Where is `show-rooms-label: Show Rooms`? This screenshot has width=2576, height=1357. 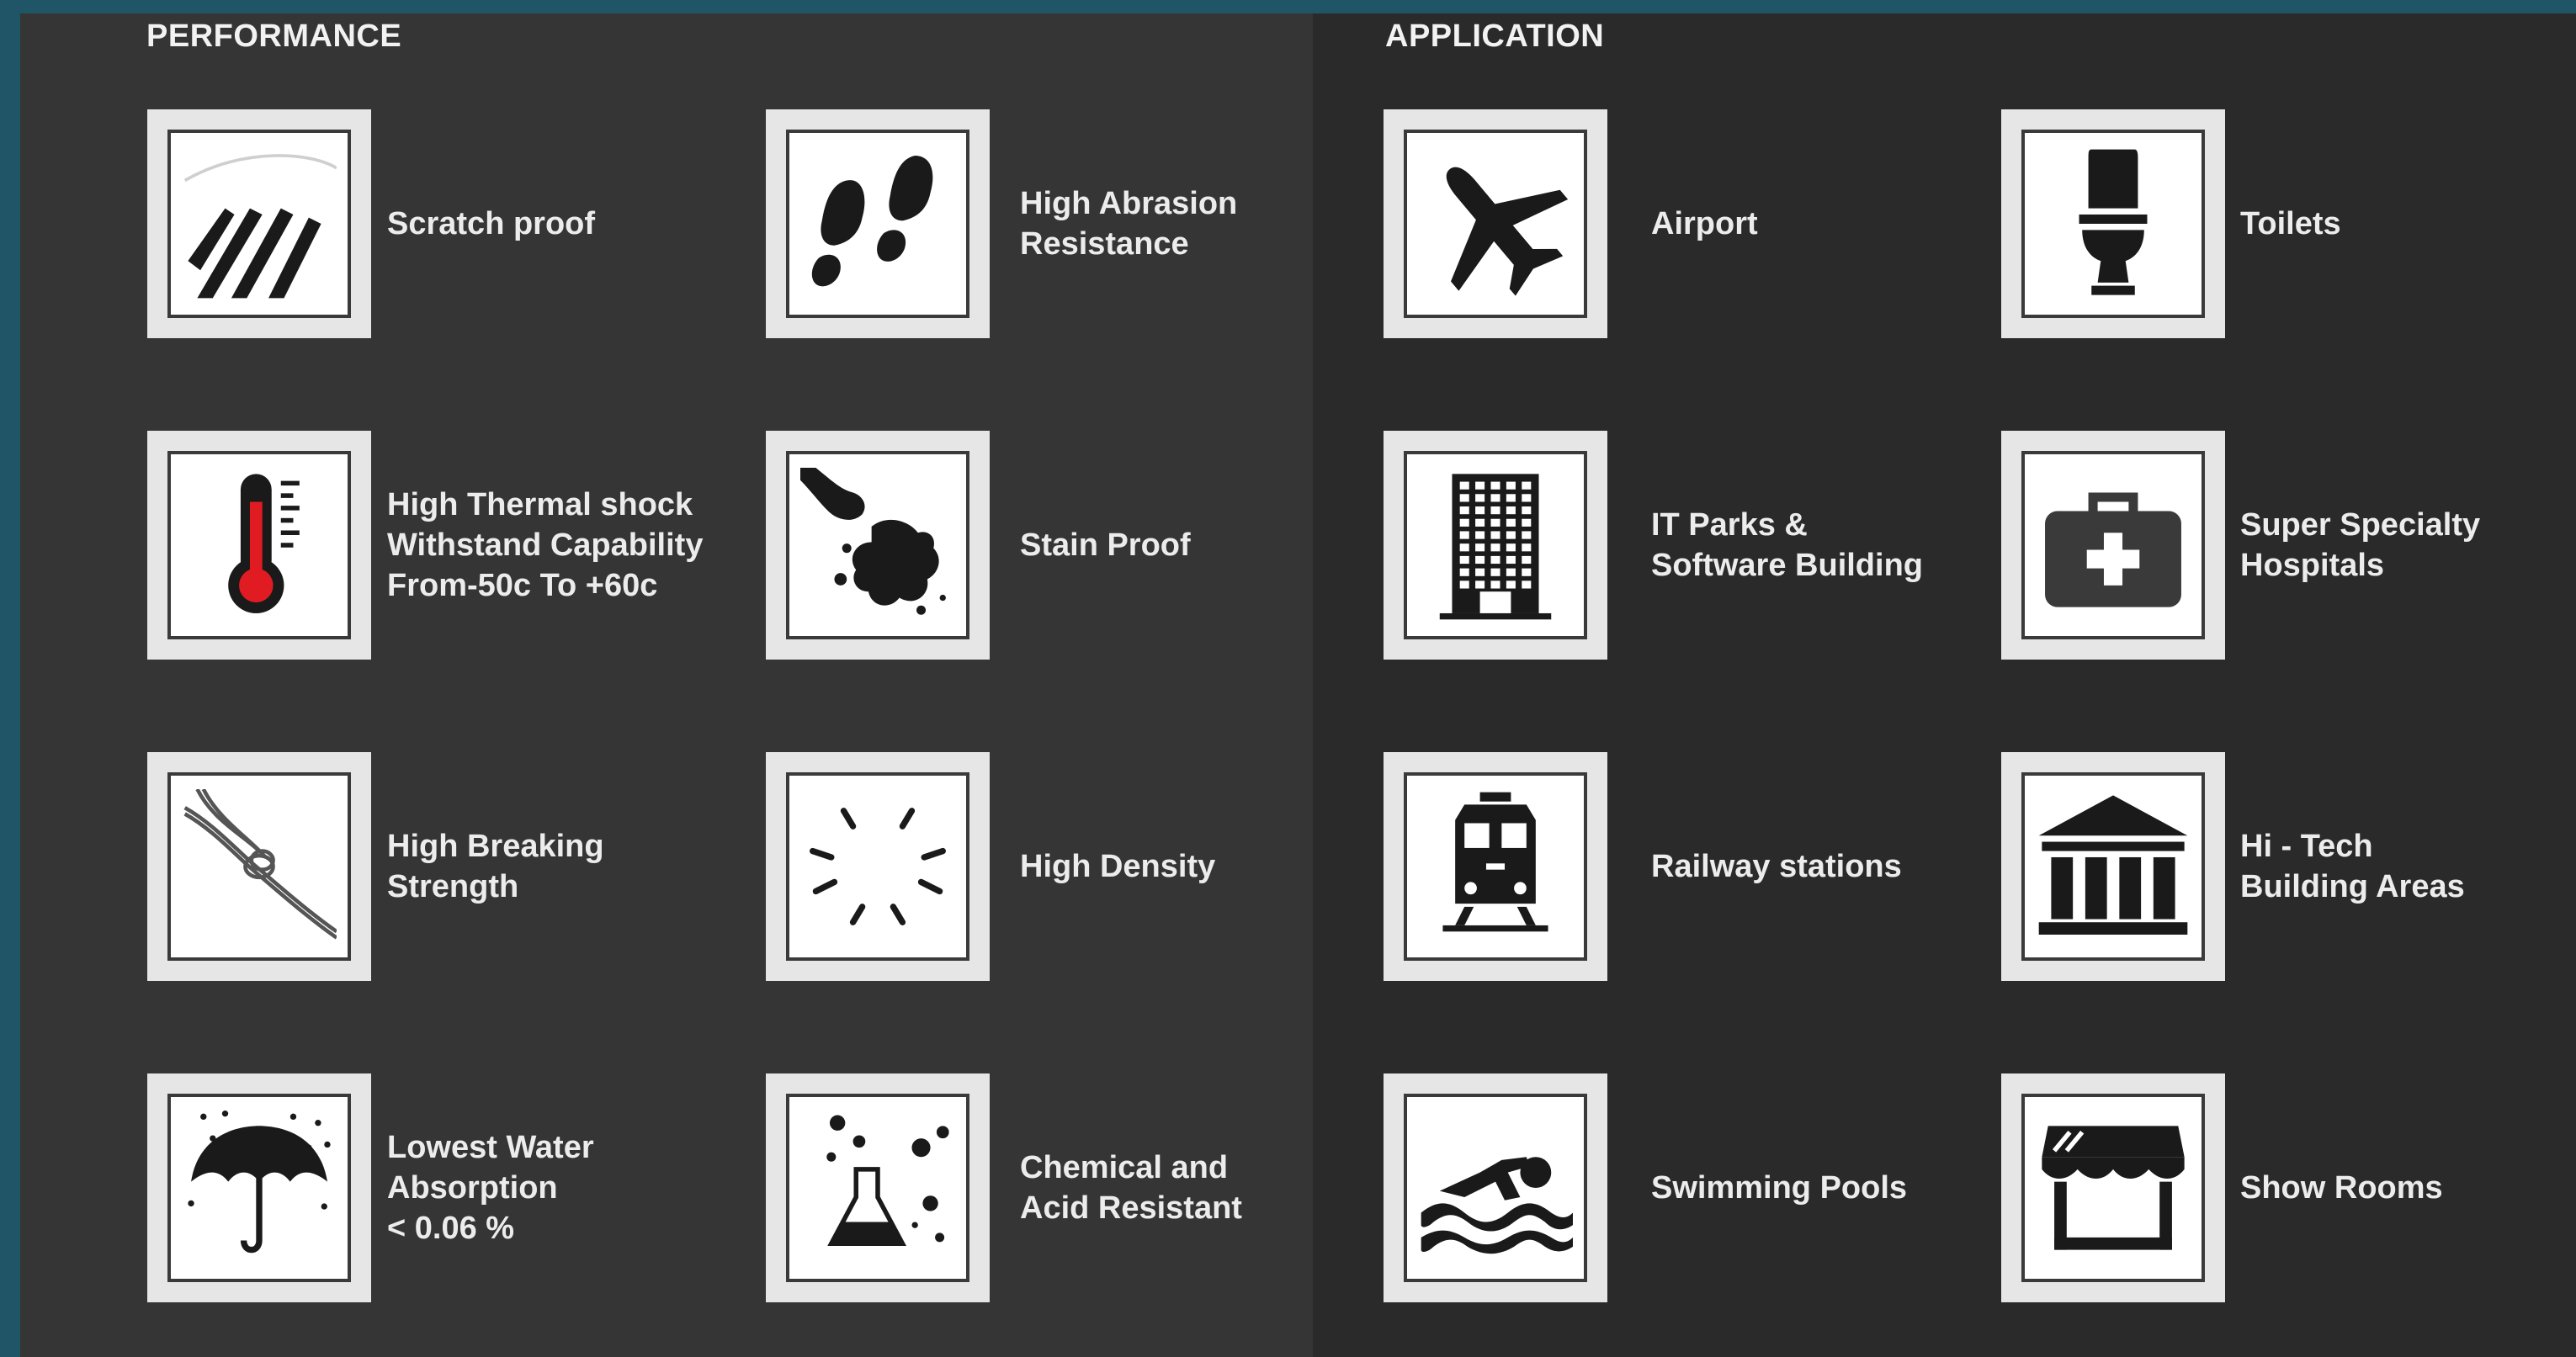 show-rooms-label: Show Rooms is located at coordinates (2408, 1187).